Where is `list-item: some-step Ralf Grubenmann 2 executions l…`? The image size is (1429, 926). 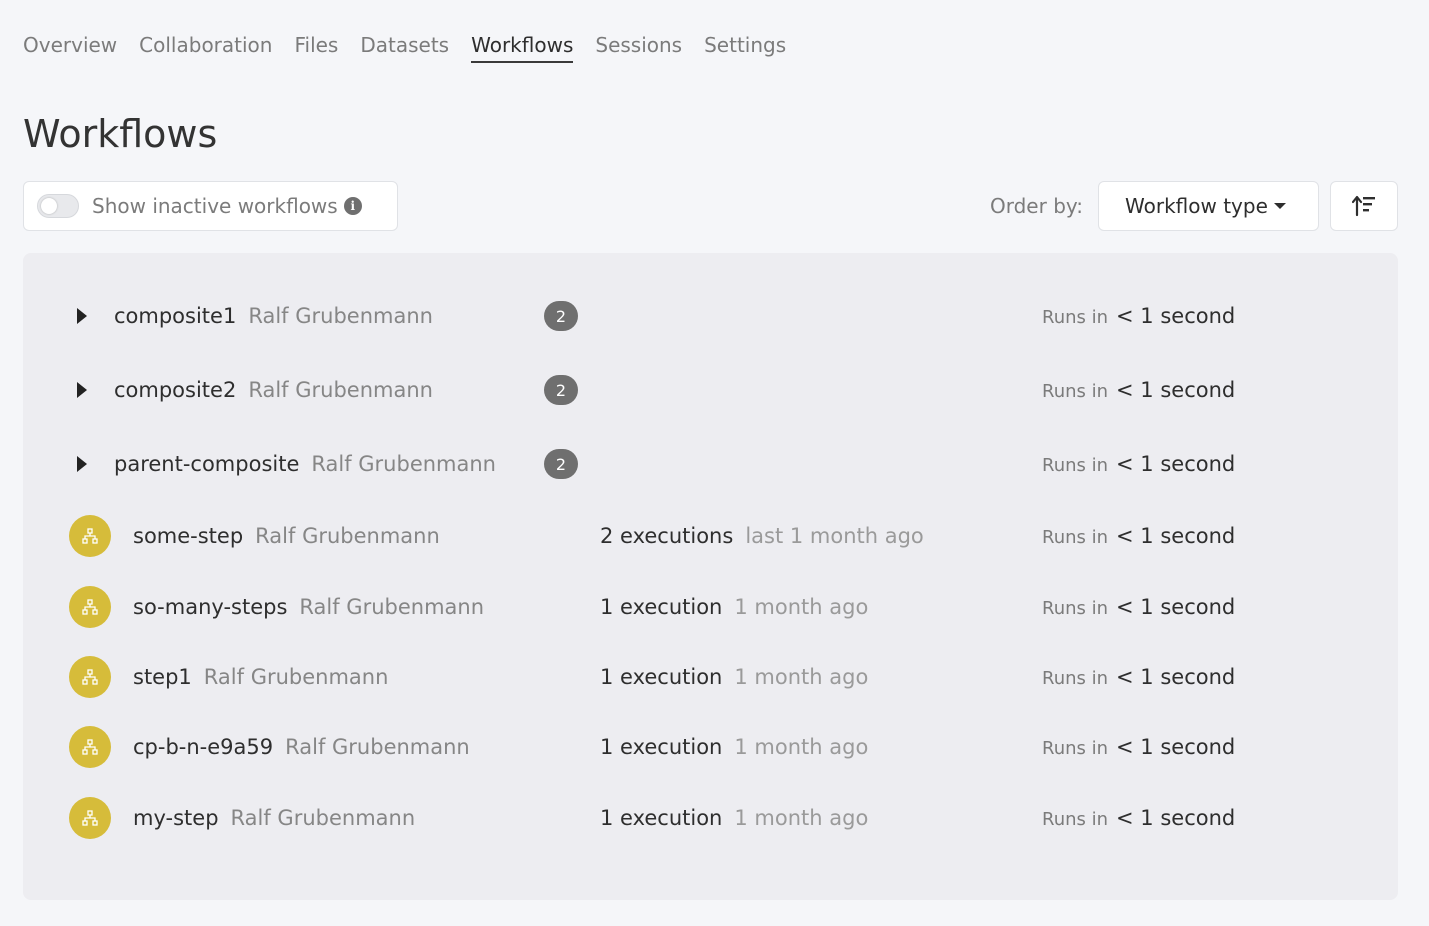
list-item: some-step Ralf Grubenmann 2 executions l… is located at coordinates (710, 536).